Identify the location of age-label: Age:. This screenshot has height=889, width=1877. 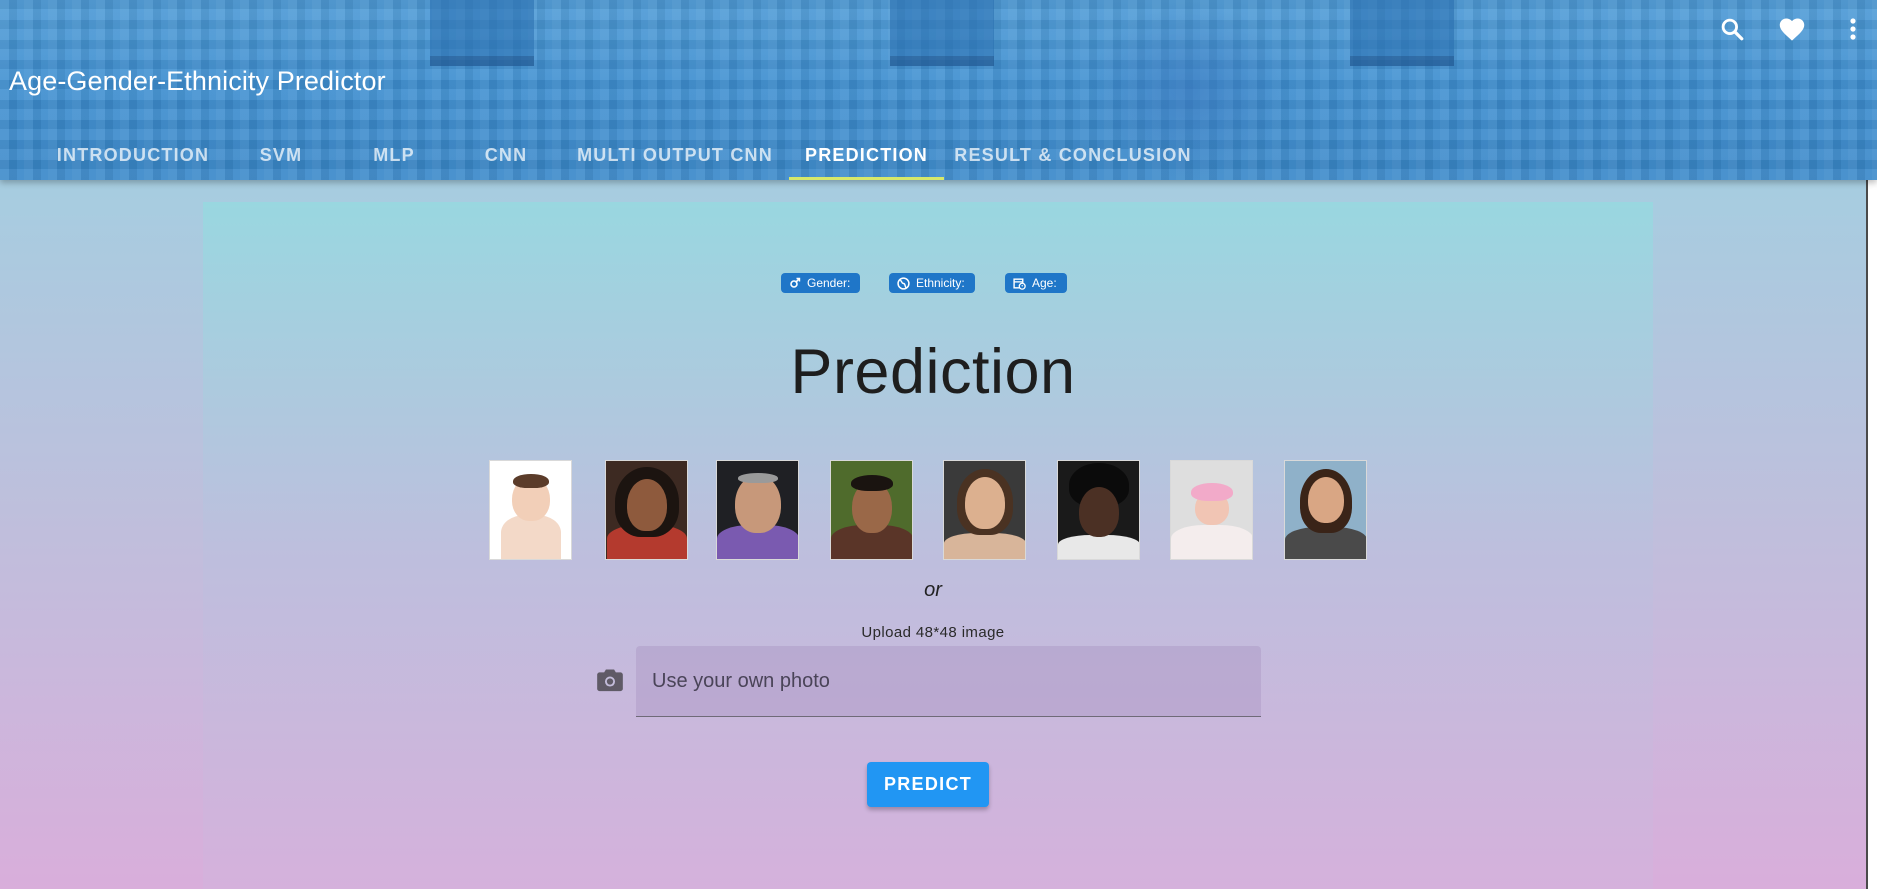
(1044, 283).